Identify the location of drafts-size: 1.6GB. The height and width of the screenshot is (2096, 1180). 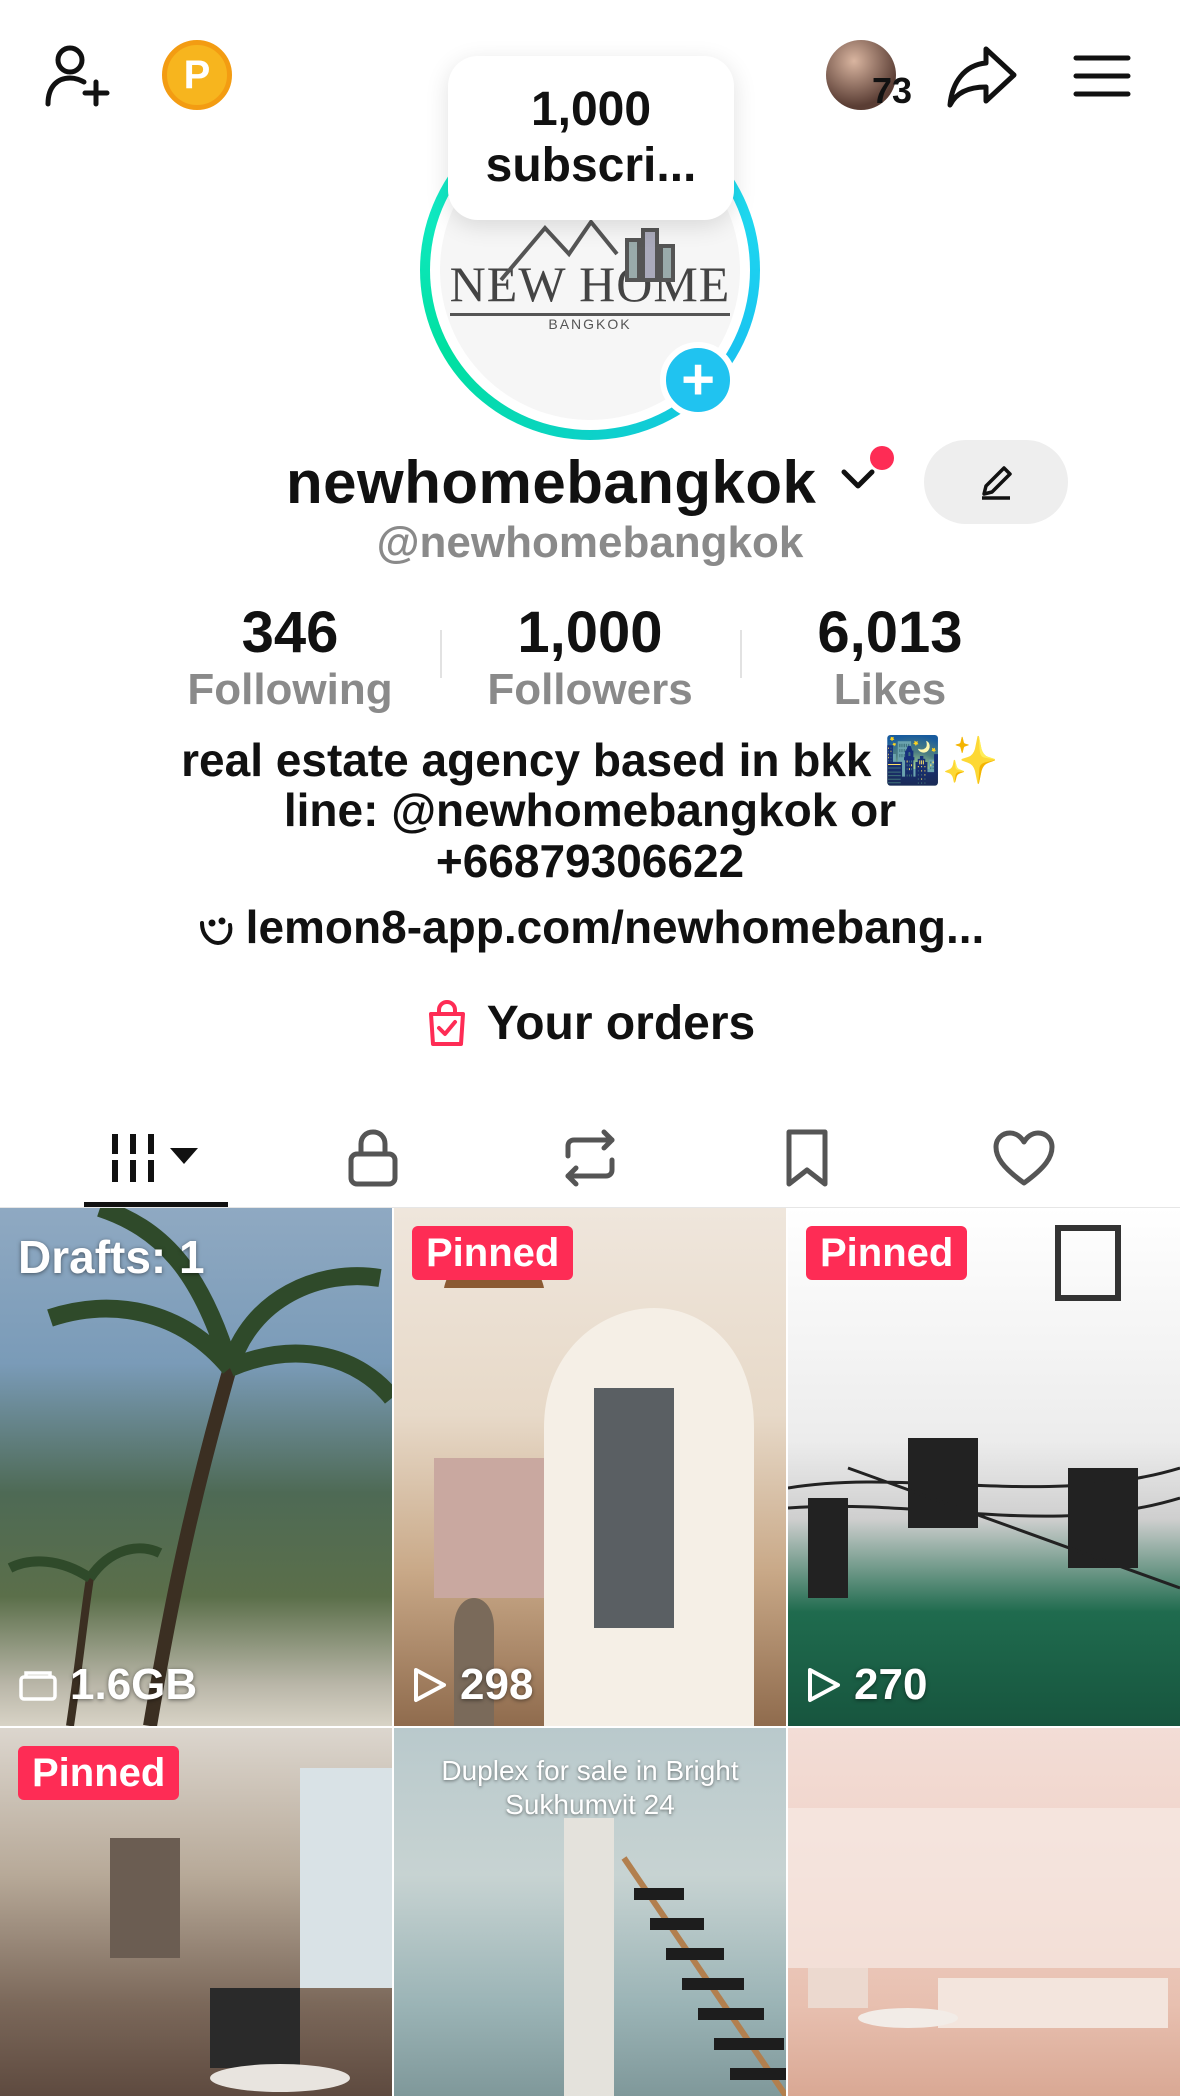
(107, 1685).